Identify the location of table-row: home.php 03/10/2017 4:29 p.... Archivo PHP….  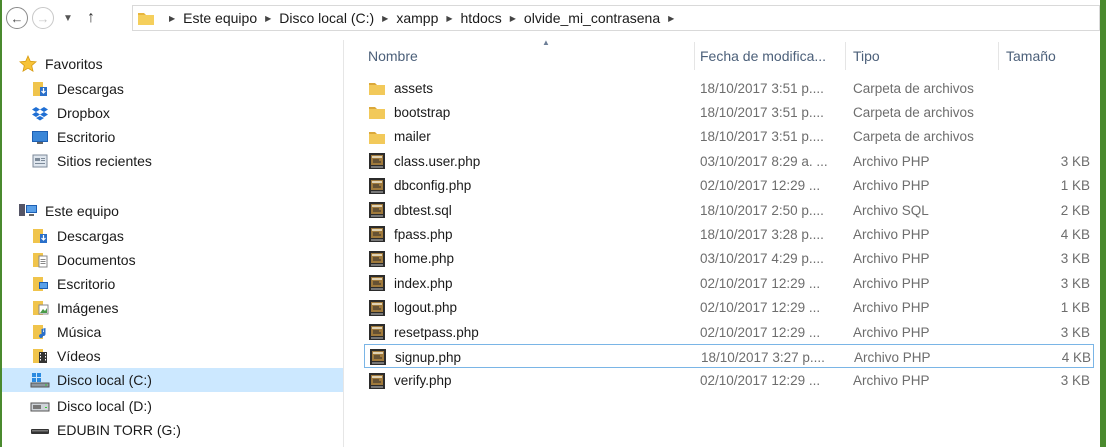
(729, 259).